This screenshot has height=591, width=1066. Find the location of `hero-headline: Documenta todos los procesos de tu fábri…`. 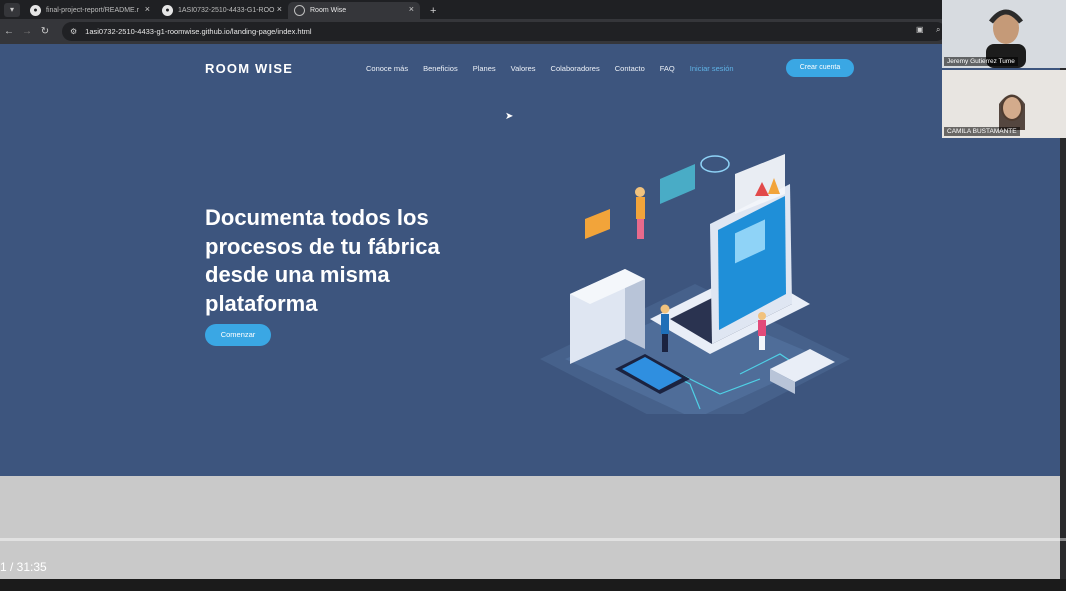

hero-headline: Documenta todos los procesos de tu fábri… is located at coordinates (322, 260).